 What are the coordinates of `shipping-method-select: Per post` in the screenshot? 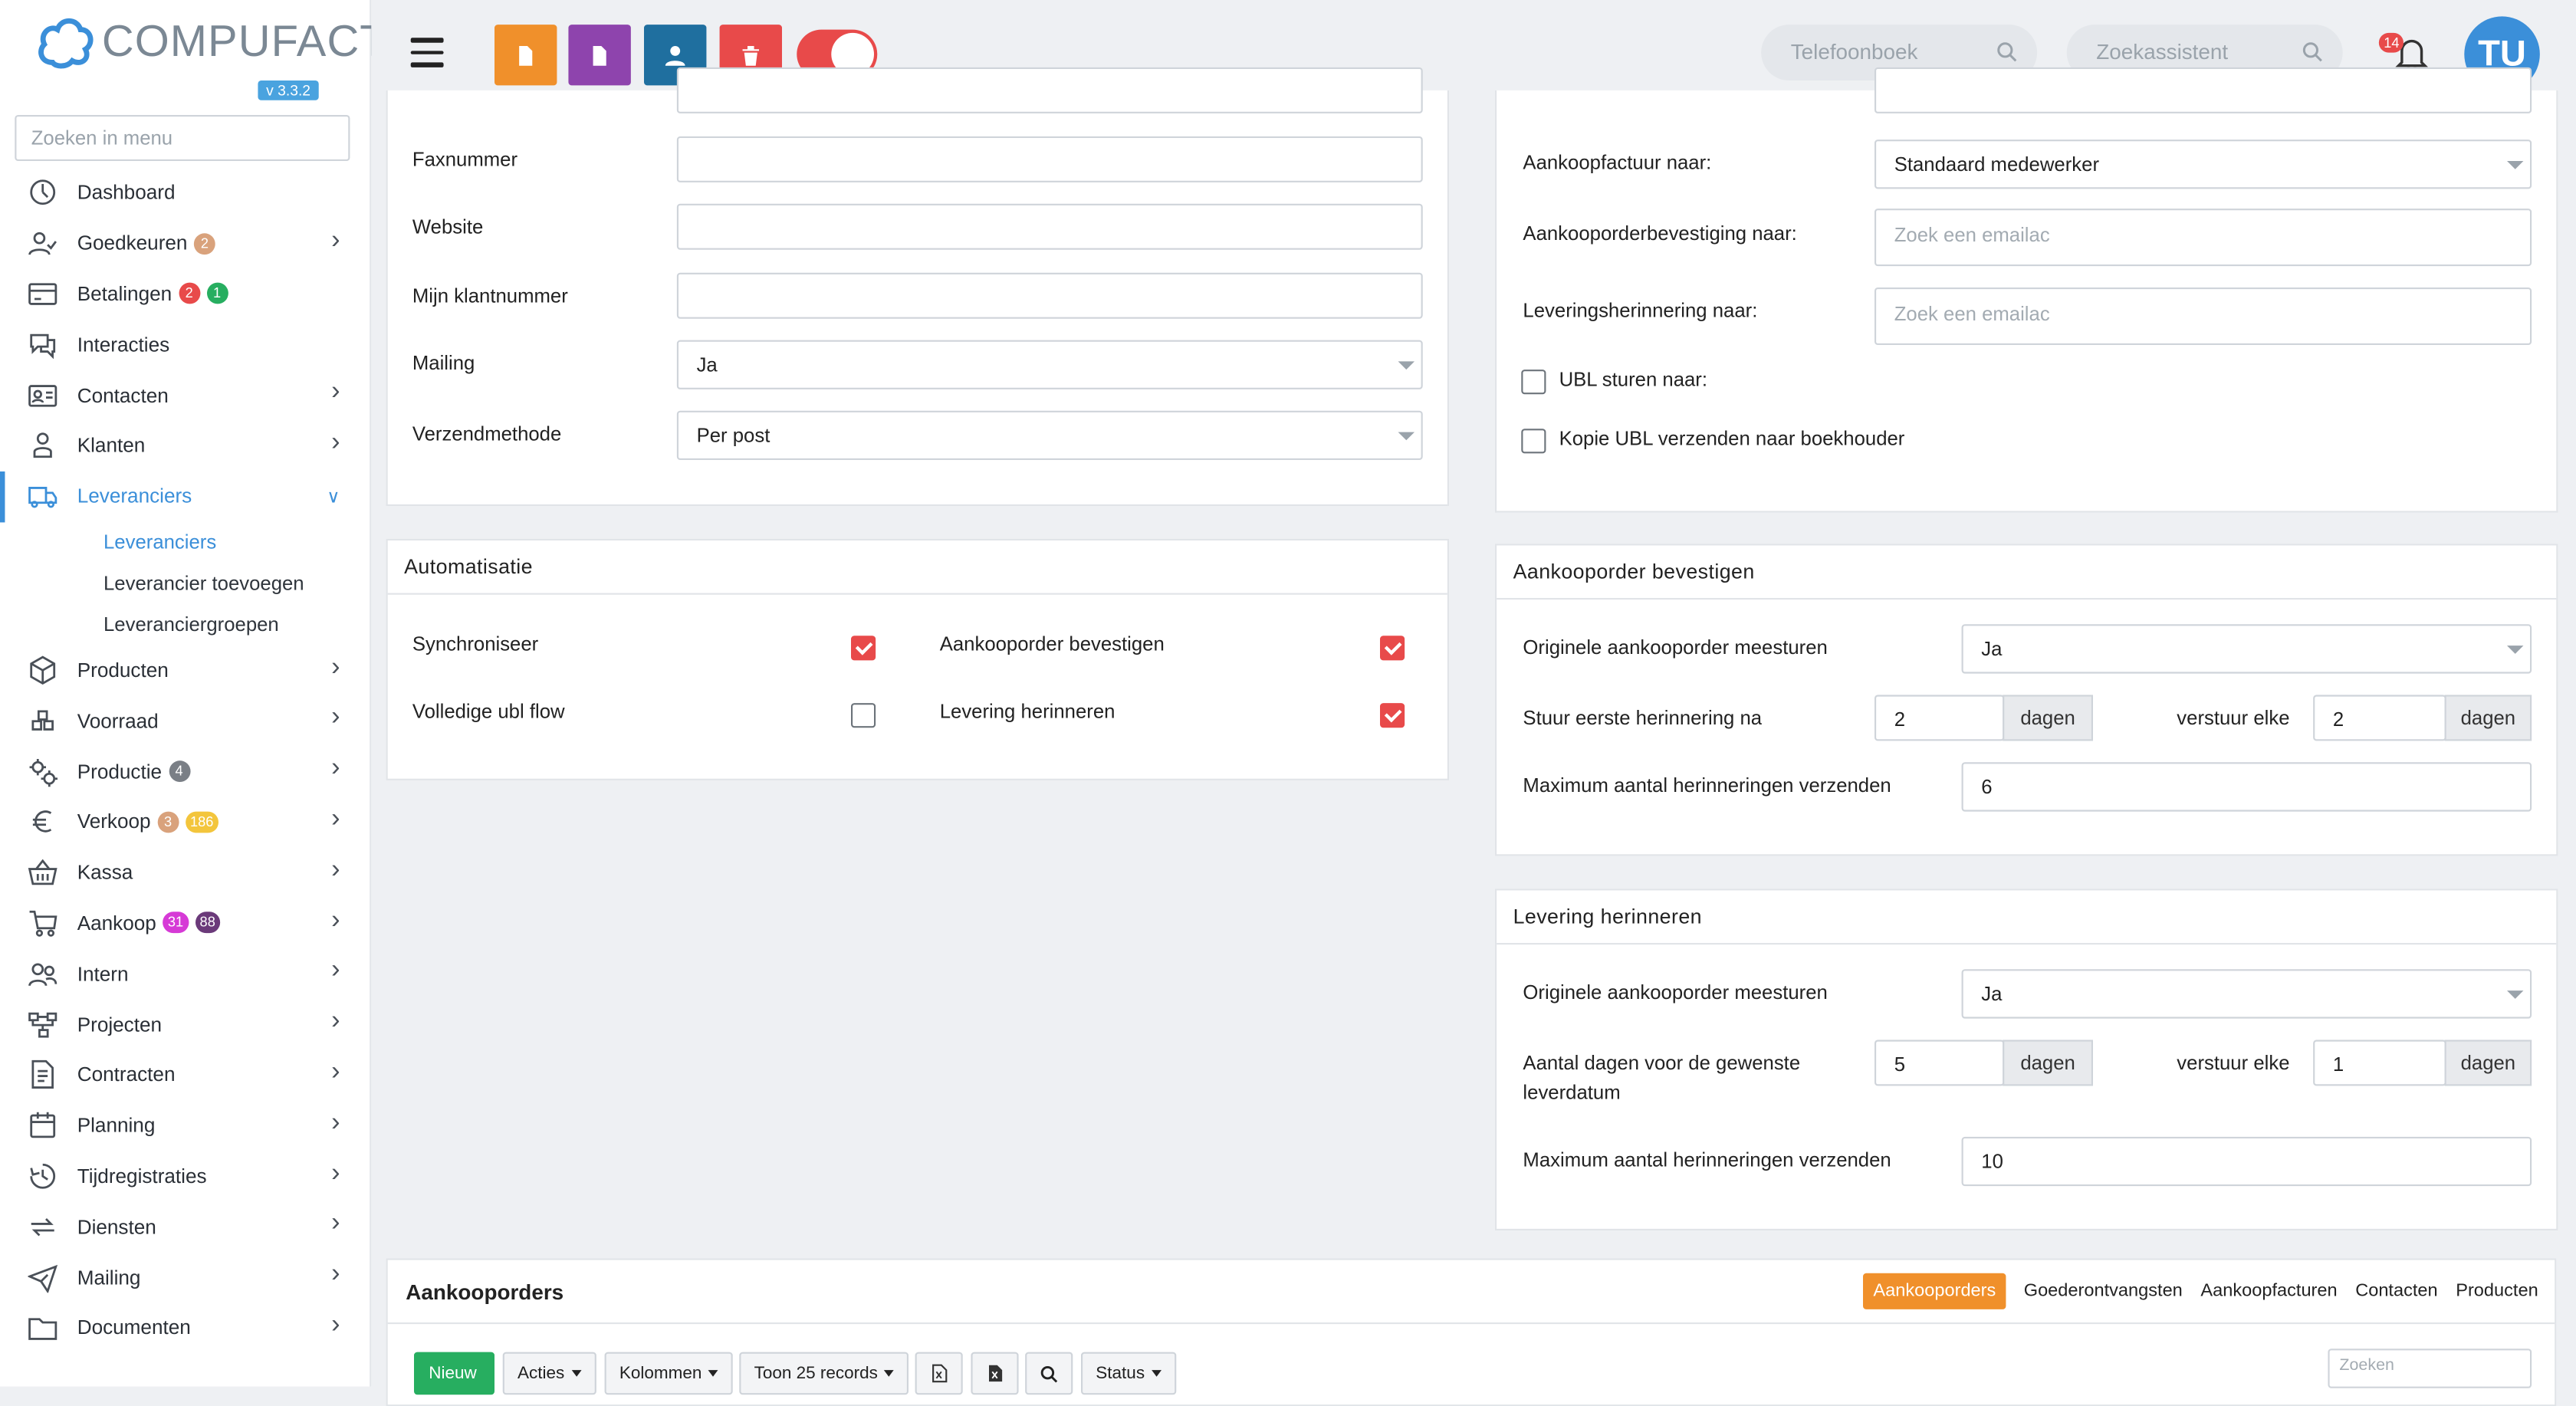 It's located at (1050, 435).